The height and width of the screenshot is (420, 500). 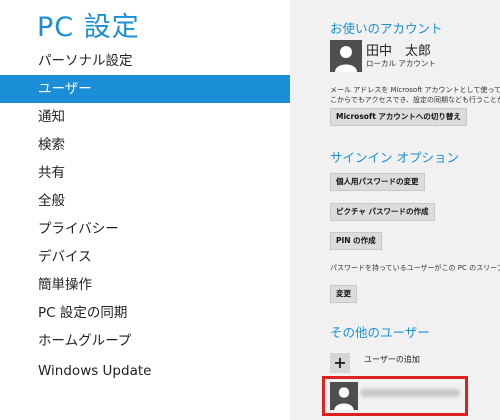 I want to click on create-picture-password-button: ピクチャ パスワードの作成, so click(x=382, y=212).